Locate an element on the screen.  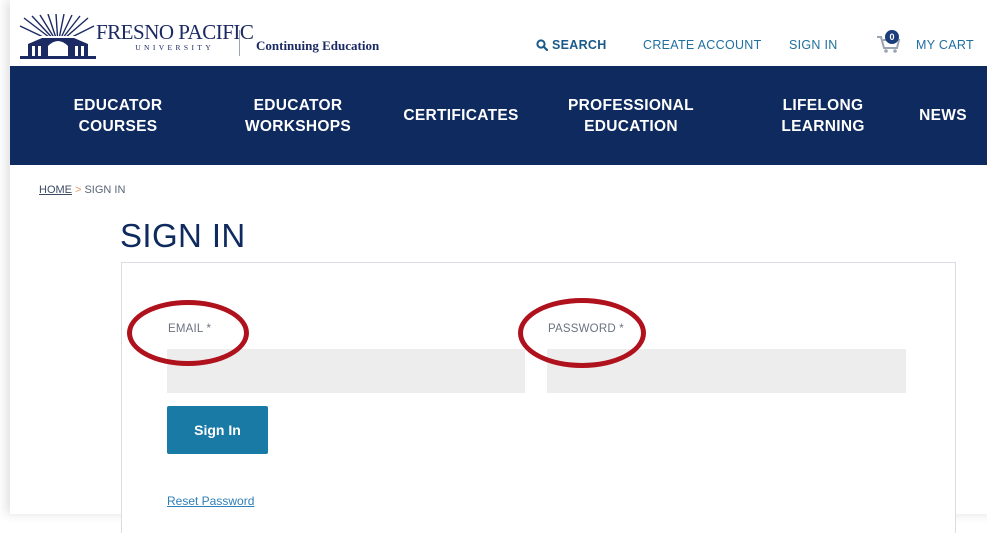
sign-in-button: Sign In is located at coordinates (217, 430).